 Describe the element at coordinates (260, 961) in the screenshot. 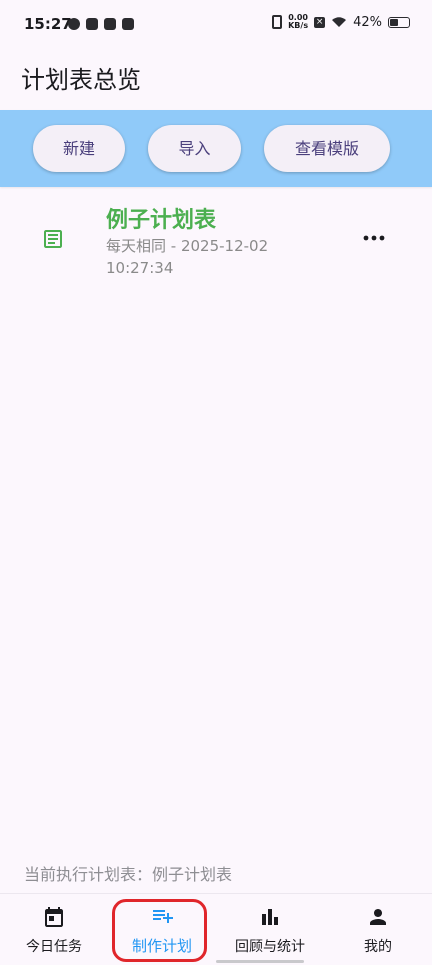

I see `home-indicator` at that location.